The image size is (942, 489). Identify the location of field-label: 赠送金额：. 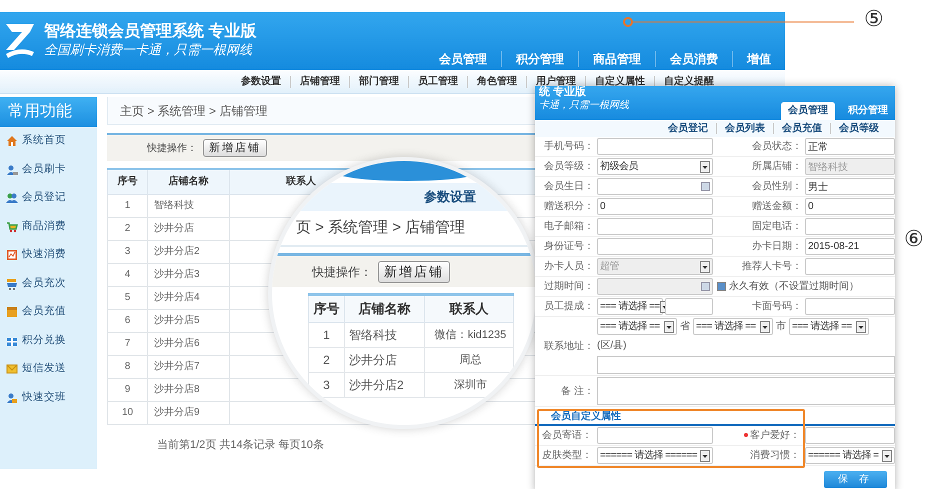
(777, 207).